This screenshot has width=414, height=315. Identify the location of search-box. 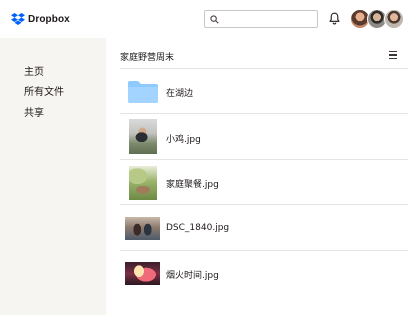
(261, 19).